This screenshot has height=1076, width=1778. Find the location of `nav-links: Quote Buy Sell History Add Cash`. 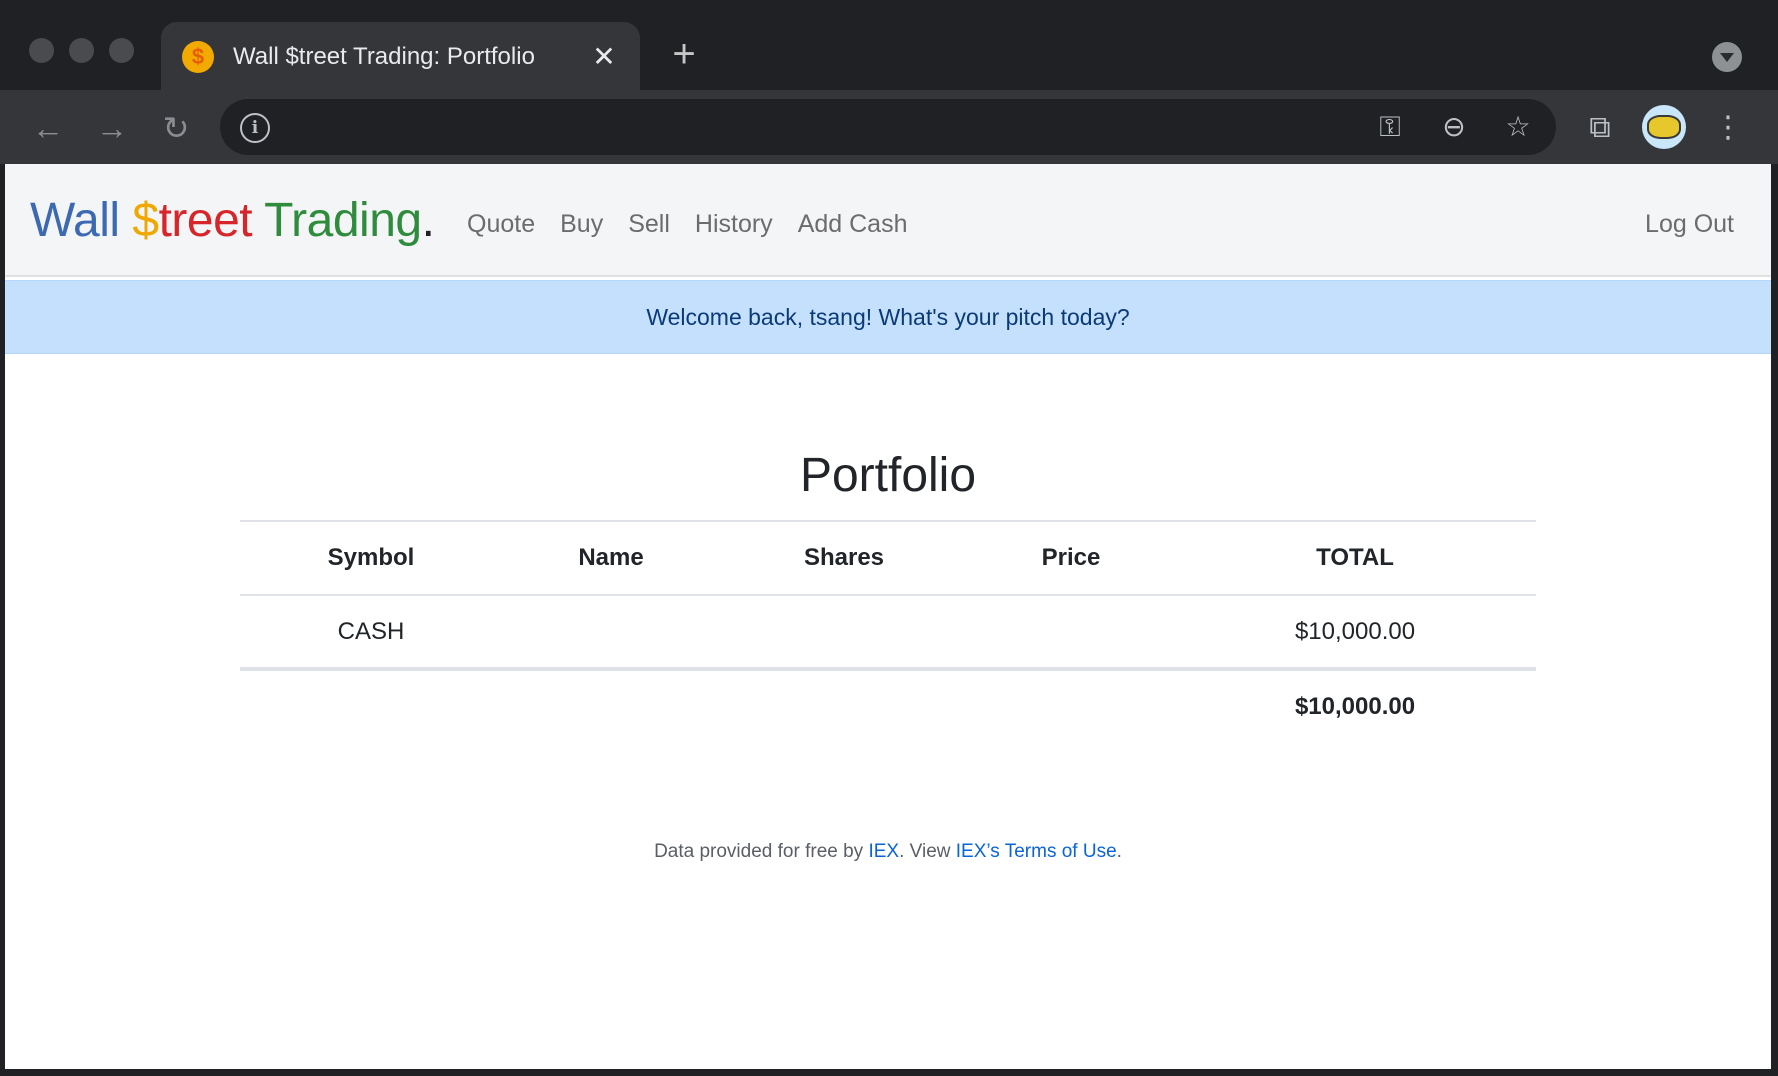

nav-links: Quote Buy Sell History Add Cash is located at coordinates (699, 224).